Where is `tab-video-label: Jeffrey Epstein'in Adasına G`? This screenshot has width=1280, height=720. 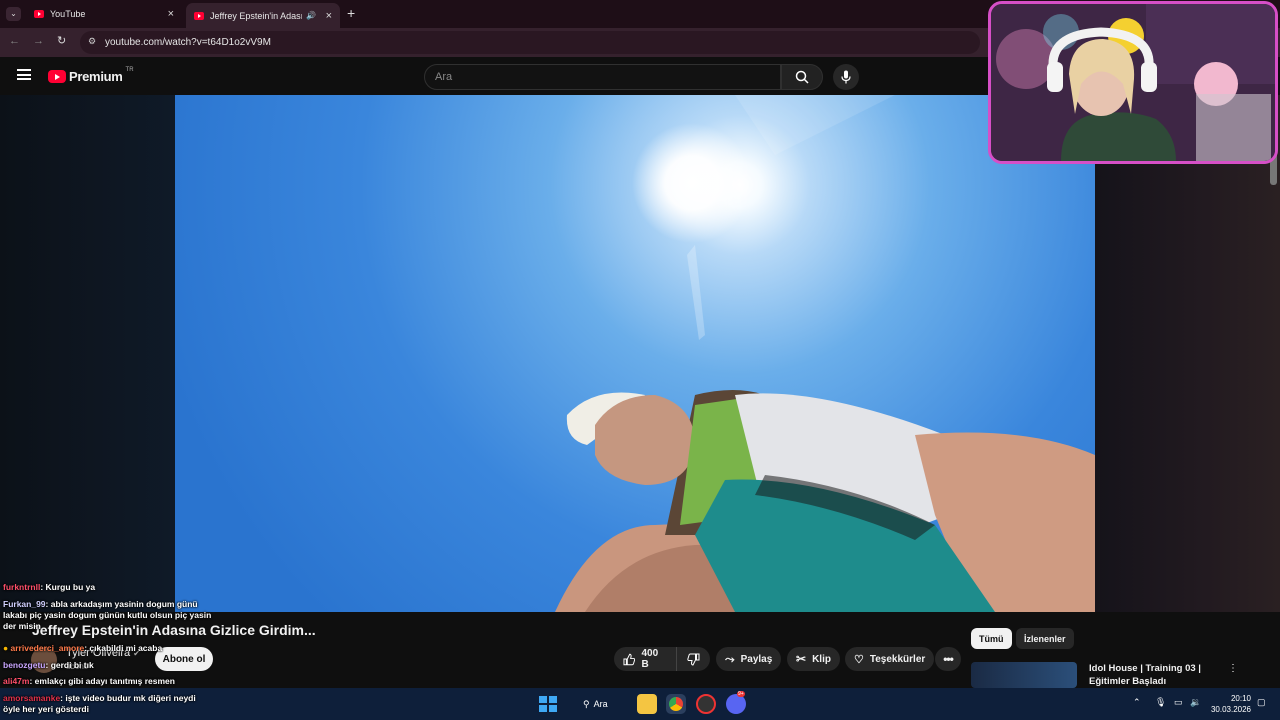 tab-video-label: Jeffrey Epstein'in Adasına G is located at coordinates (256, 15).